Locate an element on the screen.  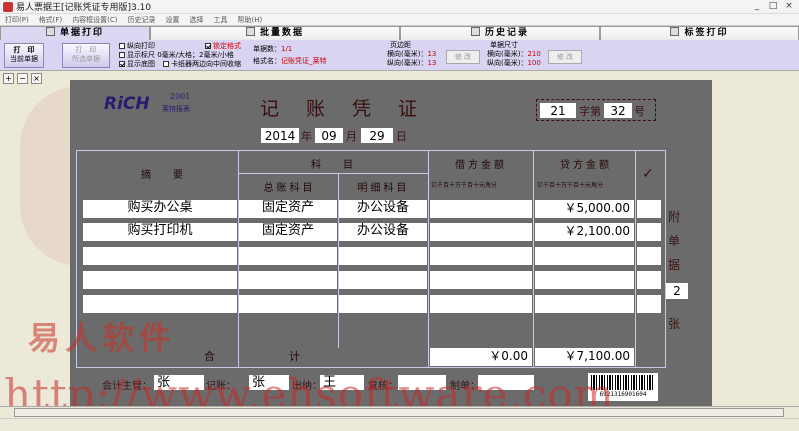
menu-tools: 工具 is located at coordinates (221, 19).